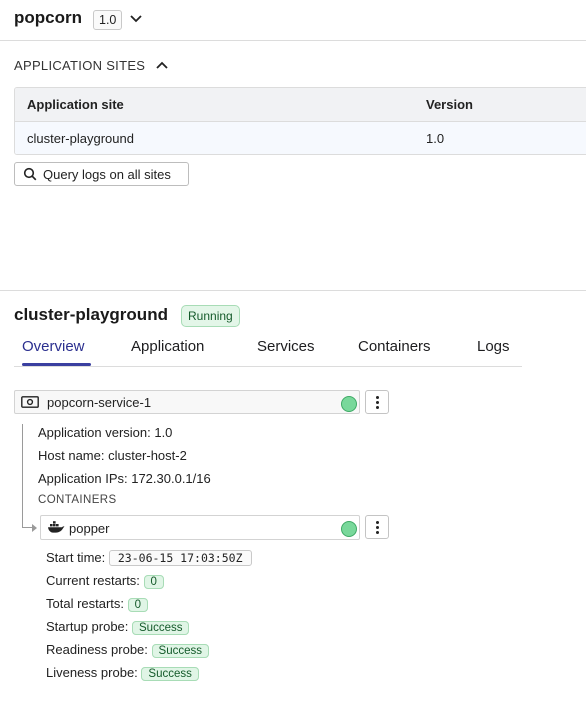 The image size is (586, 710). Describe the element at coordinates (449, 104) in the screenshot. I see `column-header-version: Version` at that location.